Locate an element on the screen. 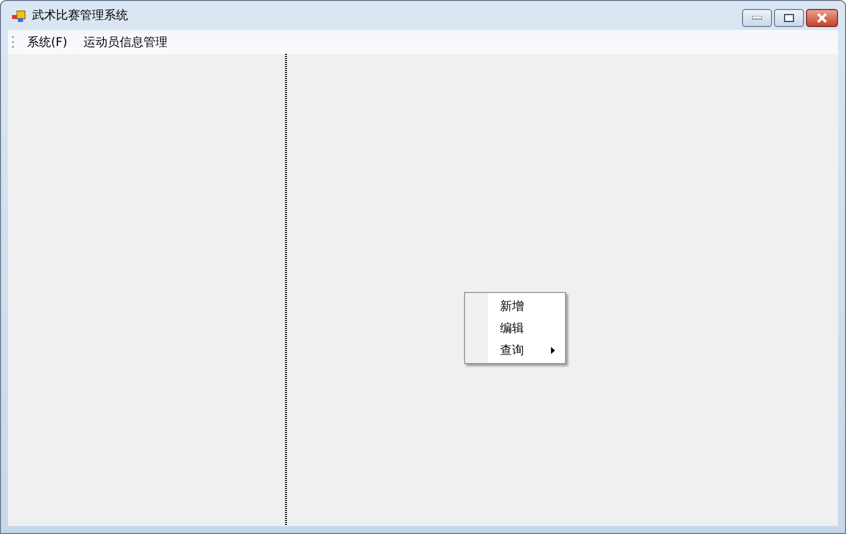 The width and height of the screenshot is (846, 534). context-menu-item: 新增 is located at coordinates (515, 306).